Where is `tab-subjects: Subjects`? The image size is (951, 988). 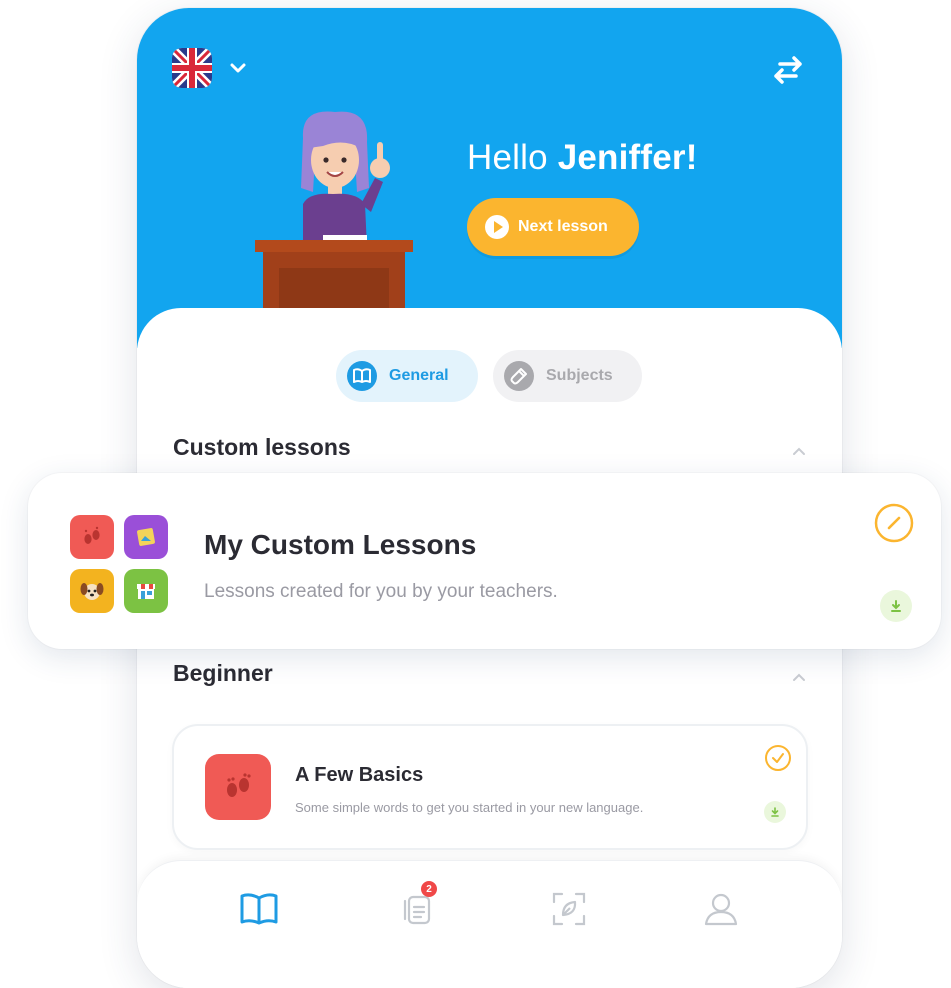
tab-subjects: Subjects is located at coordinates (567, 376).